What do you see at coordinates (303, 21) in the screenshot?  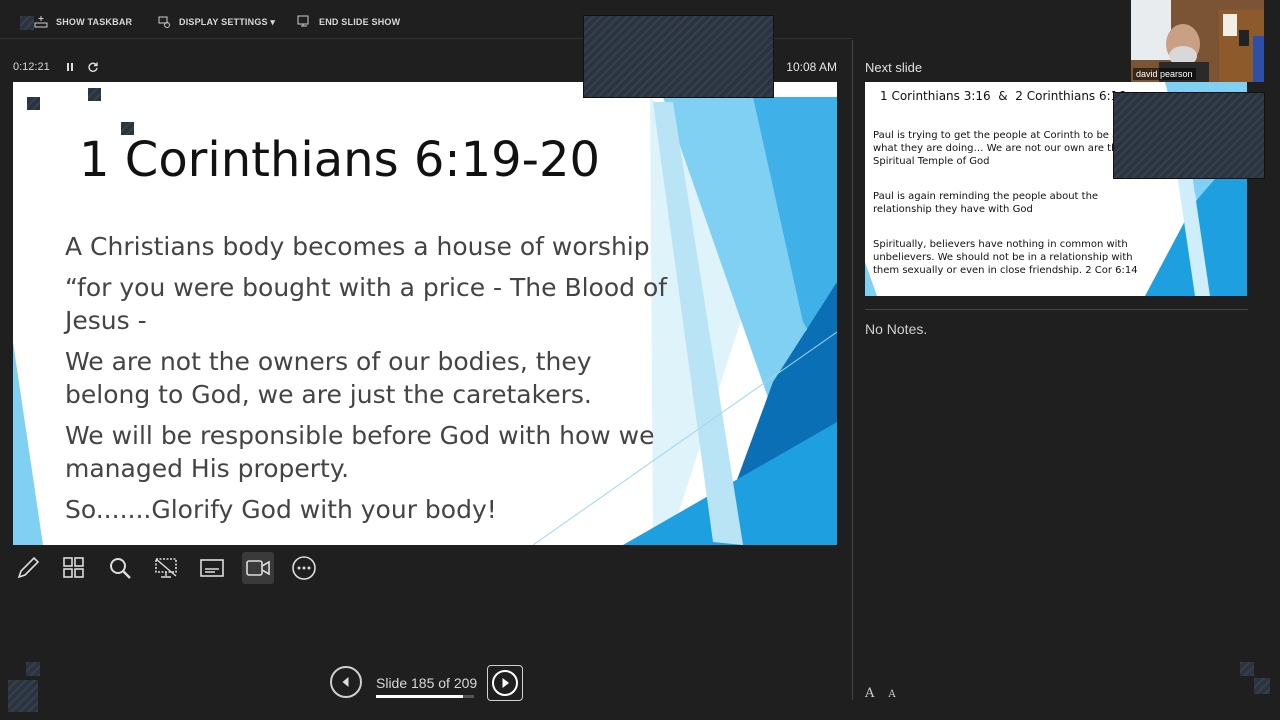 I see `end-show-icon` at bounding box center [303, 21].